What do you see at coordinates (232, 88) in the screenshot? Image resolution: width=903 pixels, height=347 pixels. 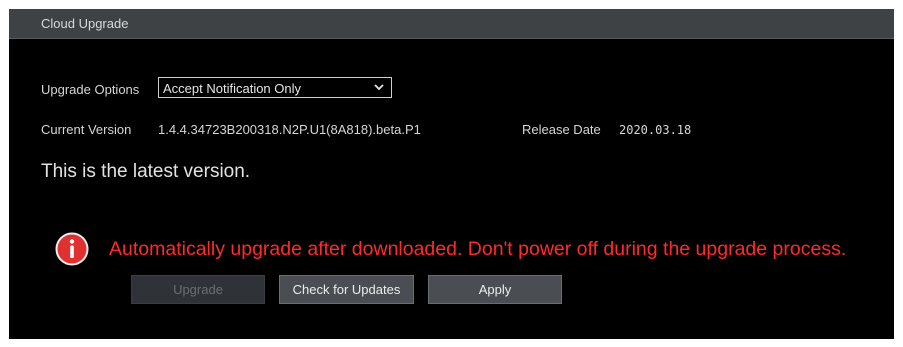 I see `upgrade-options-selected-value: Accept Notification Only` at bounding box center [232, 88].